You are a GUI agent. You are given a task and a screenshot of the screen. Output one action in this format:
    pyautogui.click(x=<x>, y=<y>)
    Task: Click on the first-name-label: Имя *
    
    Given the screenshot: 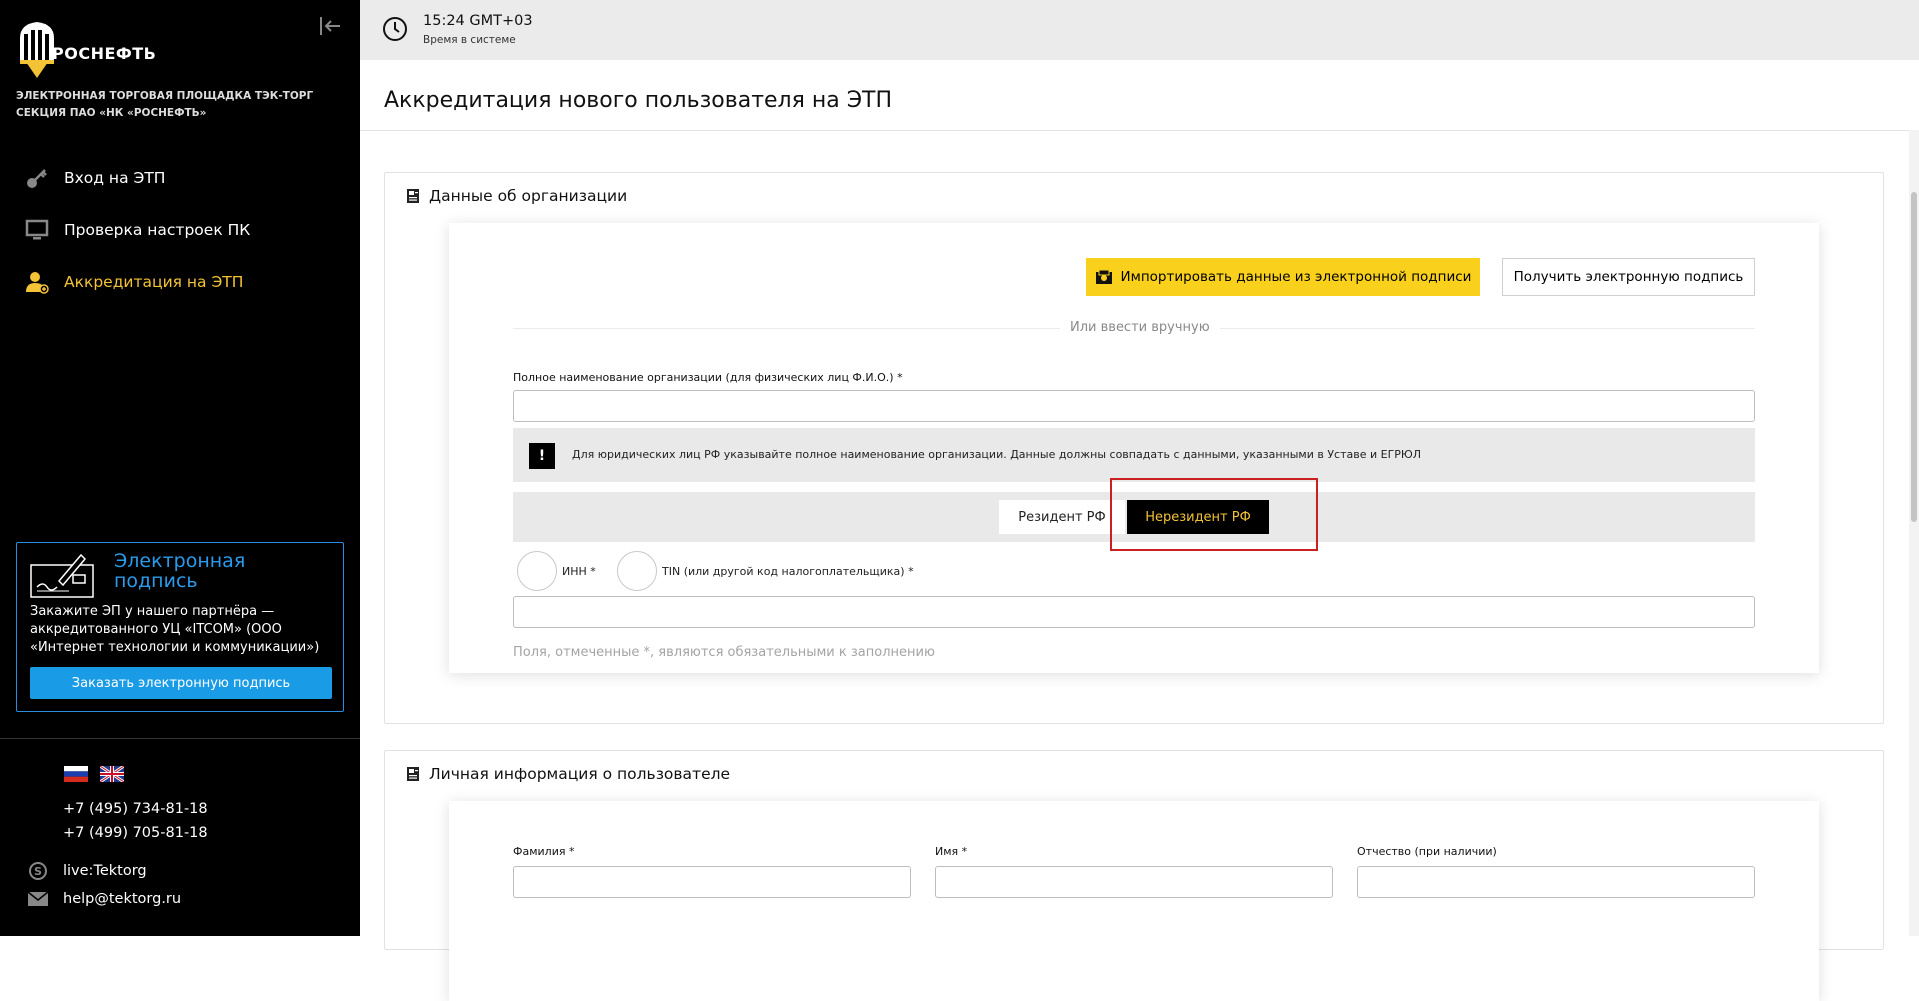 What is the action you would take?
    pyautogui.click(x=951, y=851)
    